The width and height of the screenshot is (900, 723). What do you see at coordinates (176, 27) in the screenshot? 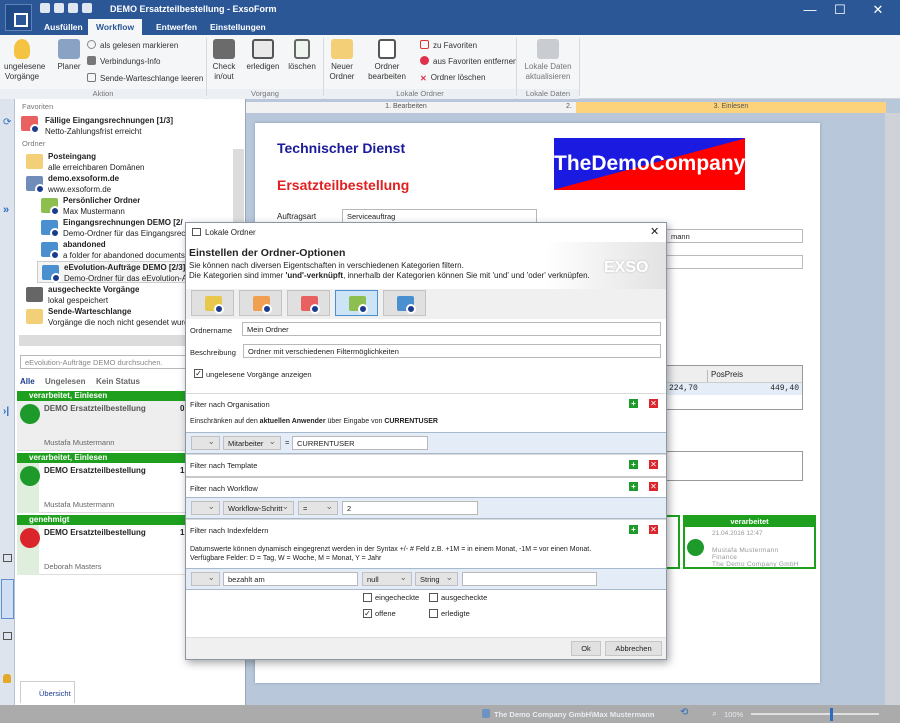
I see `tab-entwerfen: Entwerfen` at bounding box center [176, 27].